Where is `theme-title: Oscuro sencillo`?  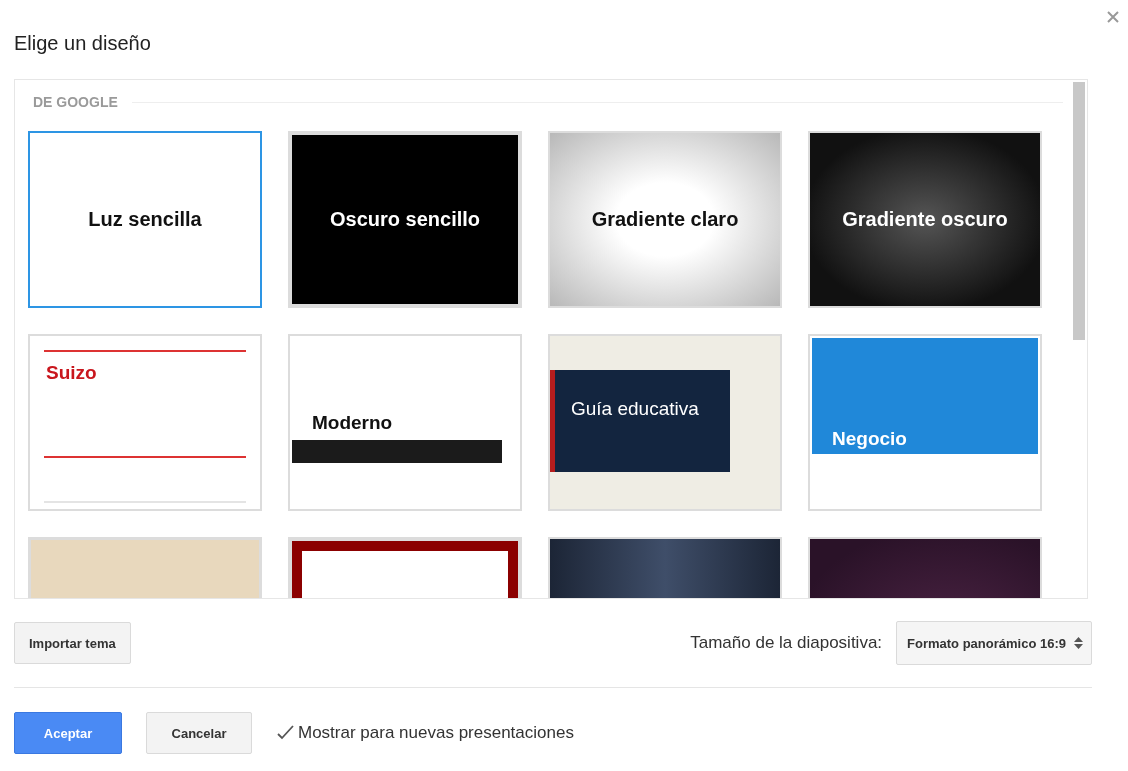 theme-title: Oscuro sencillo is located at coordinates (405, 219).